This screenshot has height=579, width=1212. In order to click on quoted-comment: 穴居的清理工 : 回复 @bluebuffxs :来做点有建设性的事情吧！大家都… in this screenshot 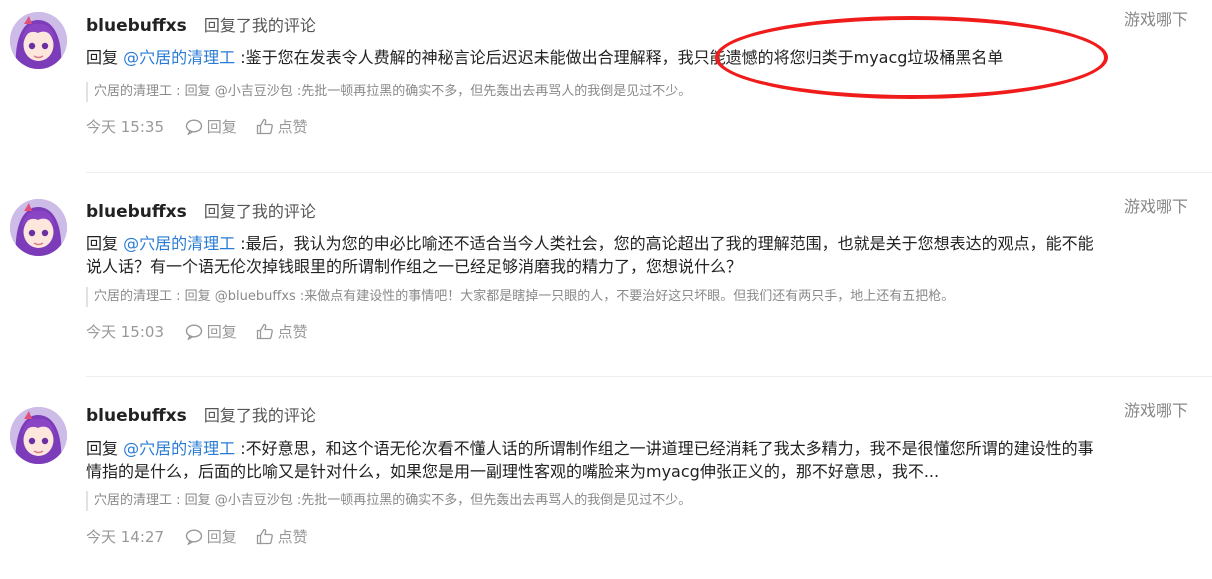, I will do `click(595, 297)`.